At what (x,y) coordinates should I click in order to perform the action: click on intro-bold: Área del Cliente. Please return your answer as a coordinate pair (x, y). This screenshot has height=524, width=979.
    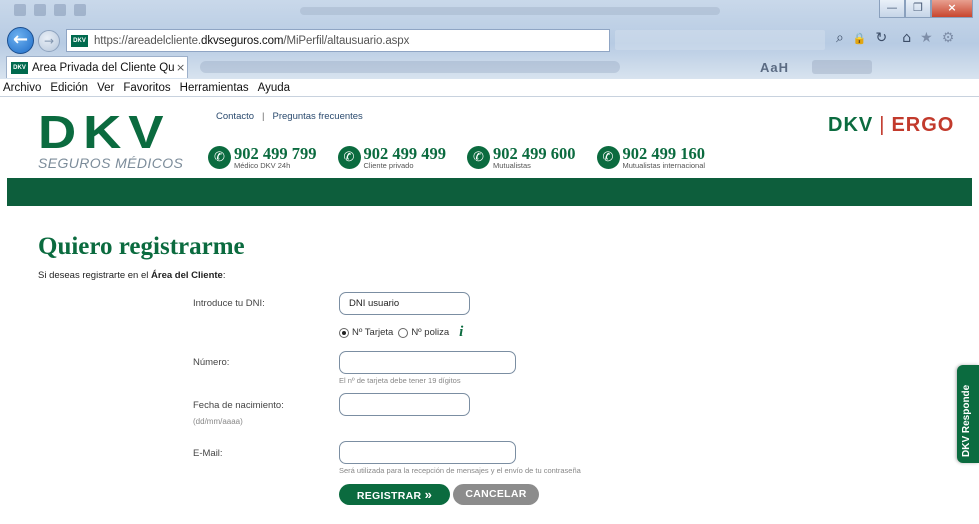
    Looking at the image, I should click on (187, 275).